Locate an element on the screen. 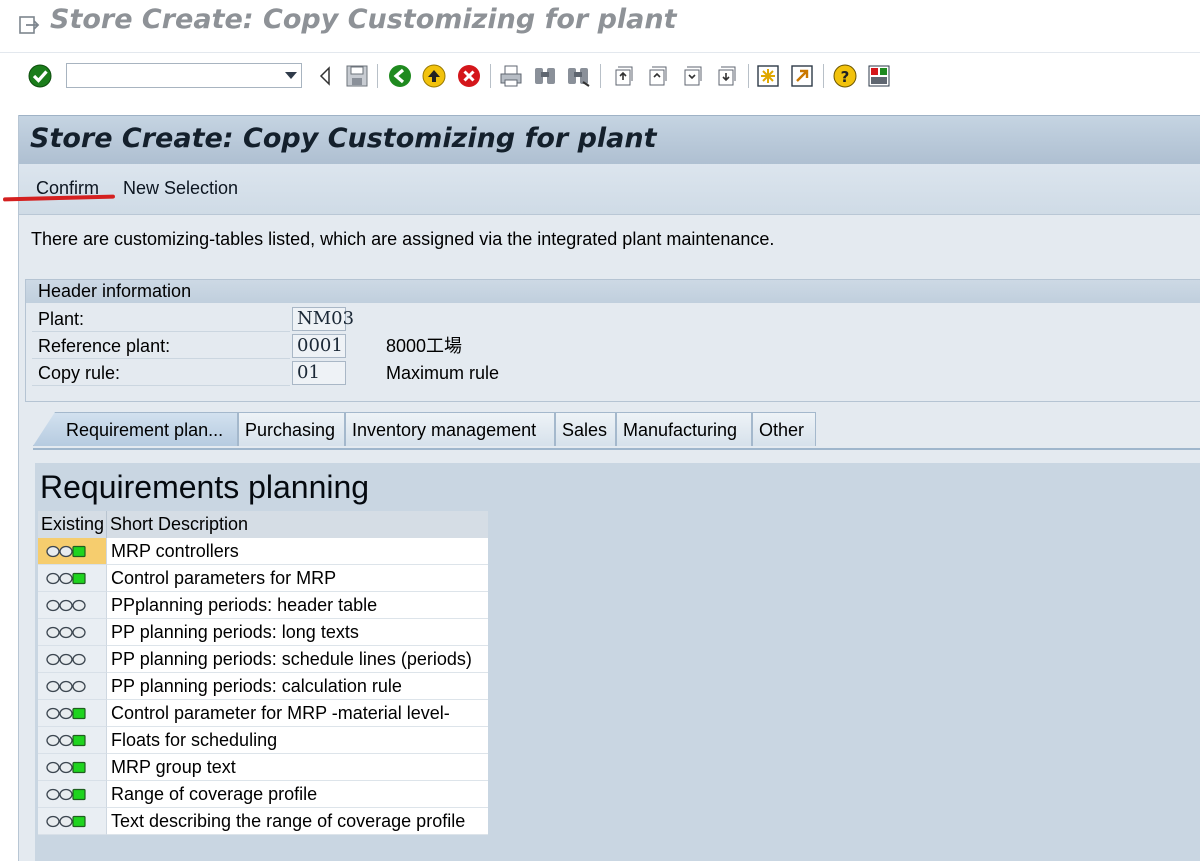 This screenshot has width=1200, height=861. plant-field: NM03 is located at coordinates (323, 319).